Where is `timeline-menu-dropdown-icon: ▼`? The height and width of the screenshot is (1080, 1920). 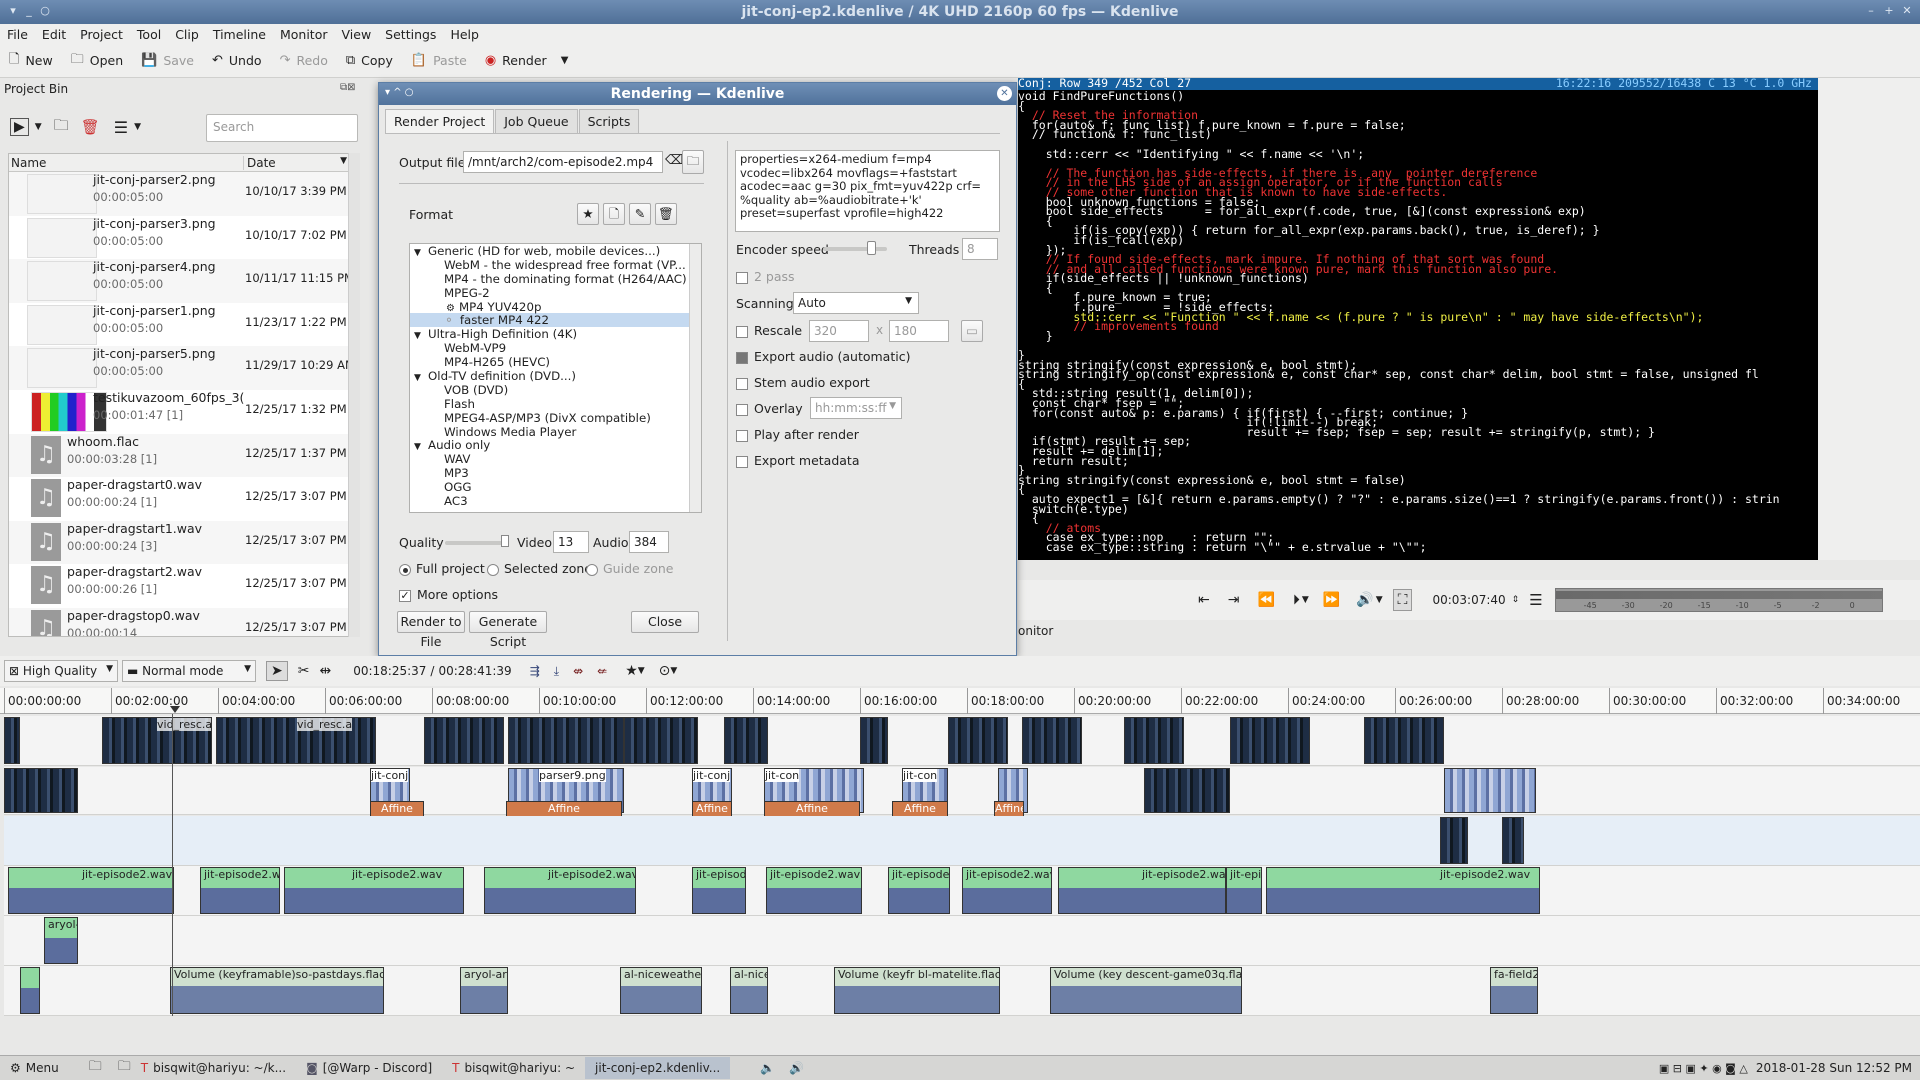
timeline-menu-dropdown-icon: ▼ is located at coordinates (673, 671).